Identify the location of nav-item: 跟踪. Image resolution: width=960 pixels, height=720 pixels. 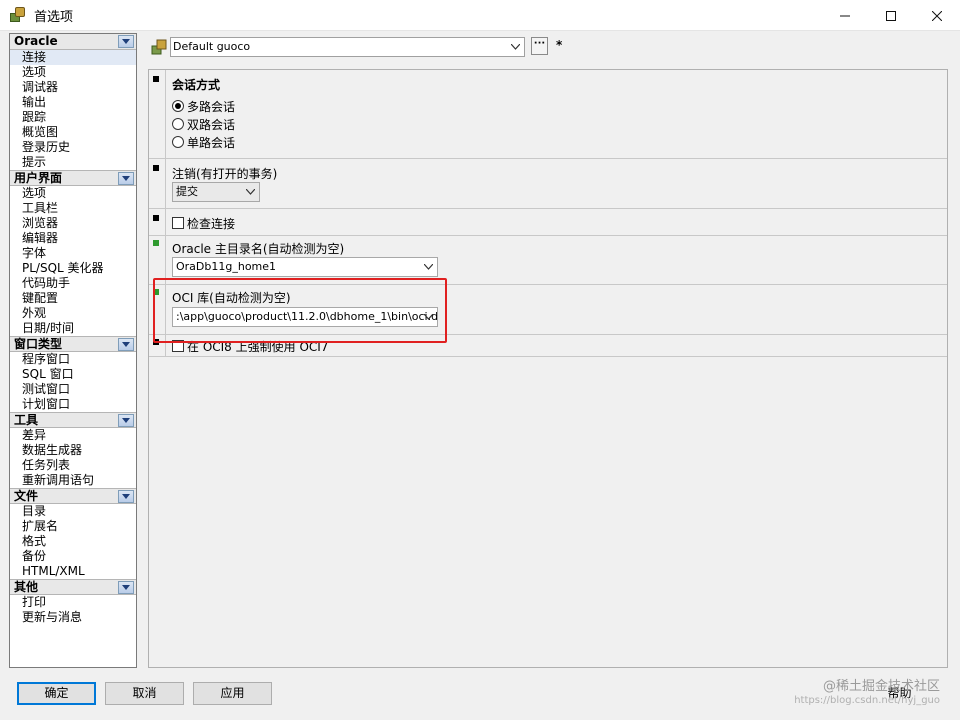
(73, 117).